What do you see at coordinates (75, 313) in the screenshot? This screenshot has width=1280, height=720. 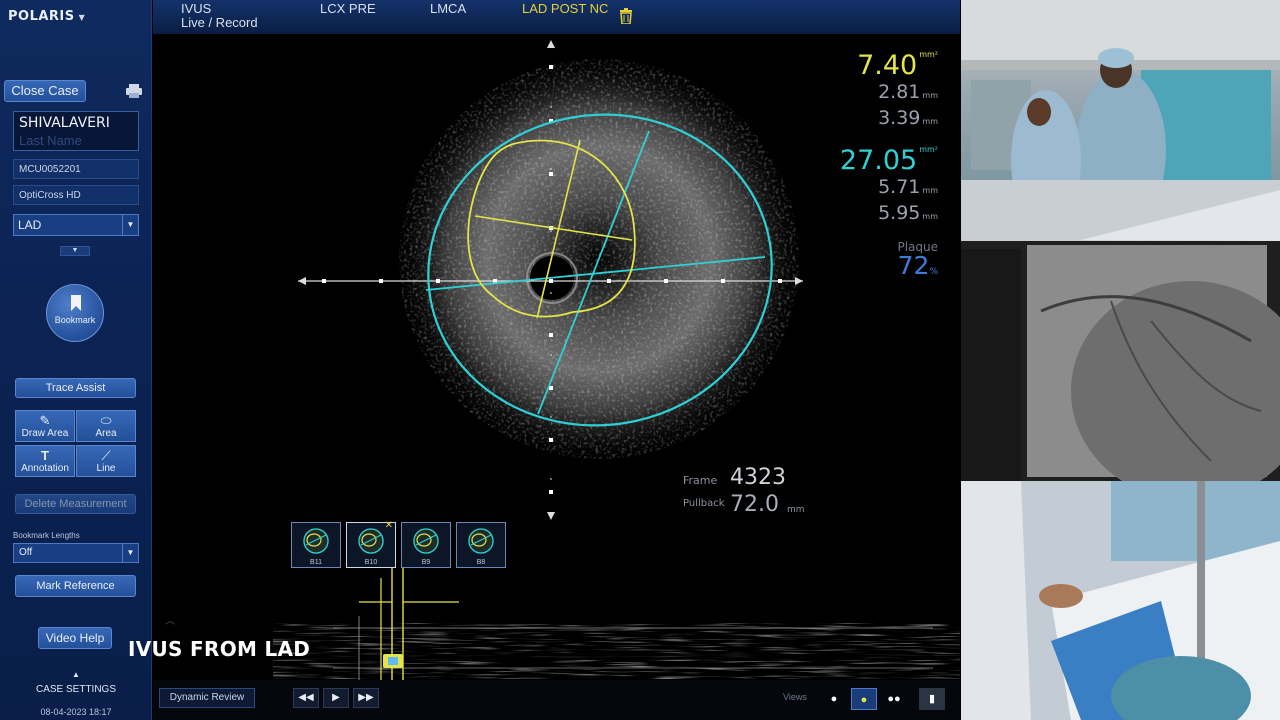 I see `bookmark-button: Bookmark` at bounding box center [75, 313].